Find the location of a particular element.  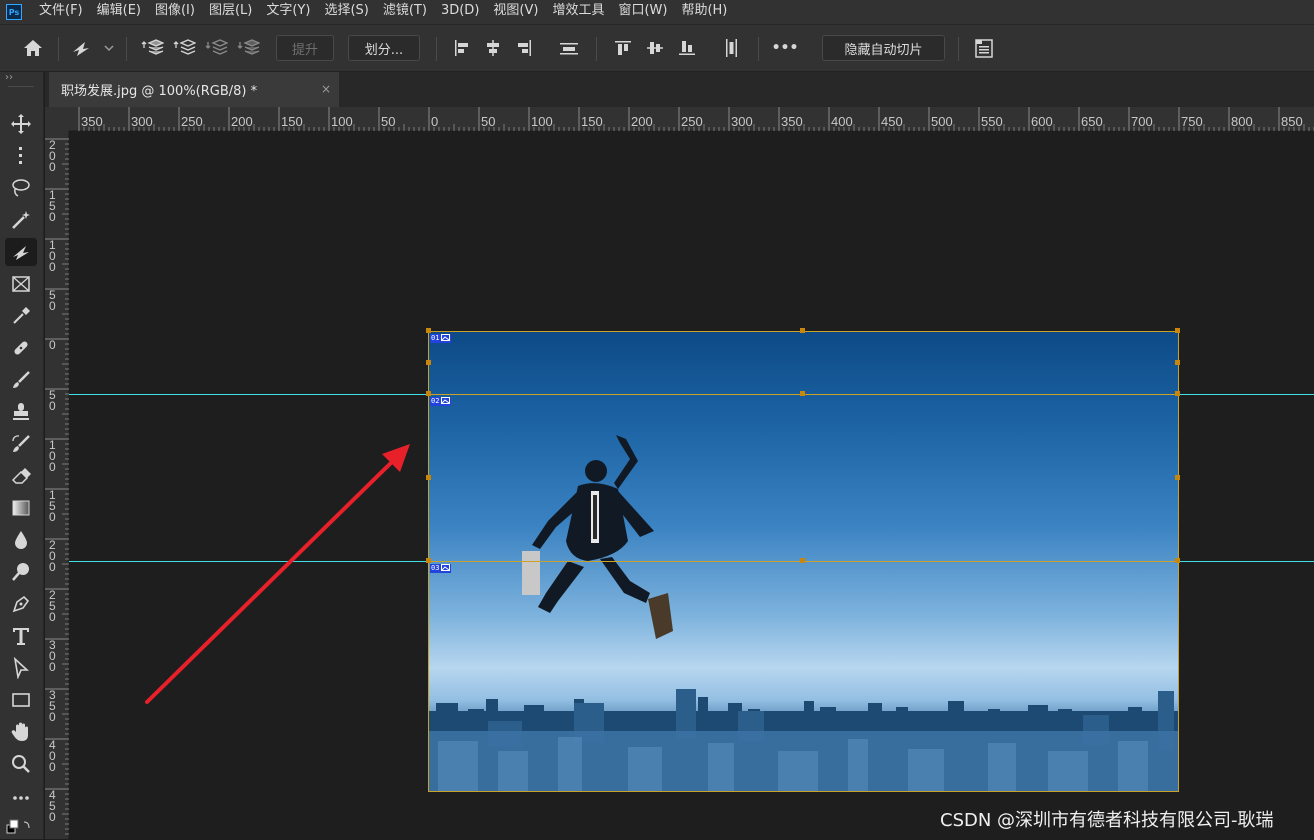

type-tool-icon is located at coordinates (21, 636).